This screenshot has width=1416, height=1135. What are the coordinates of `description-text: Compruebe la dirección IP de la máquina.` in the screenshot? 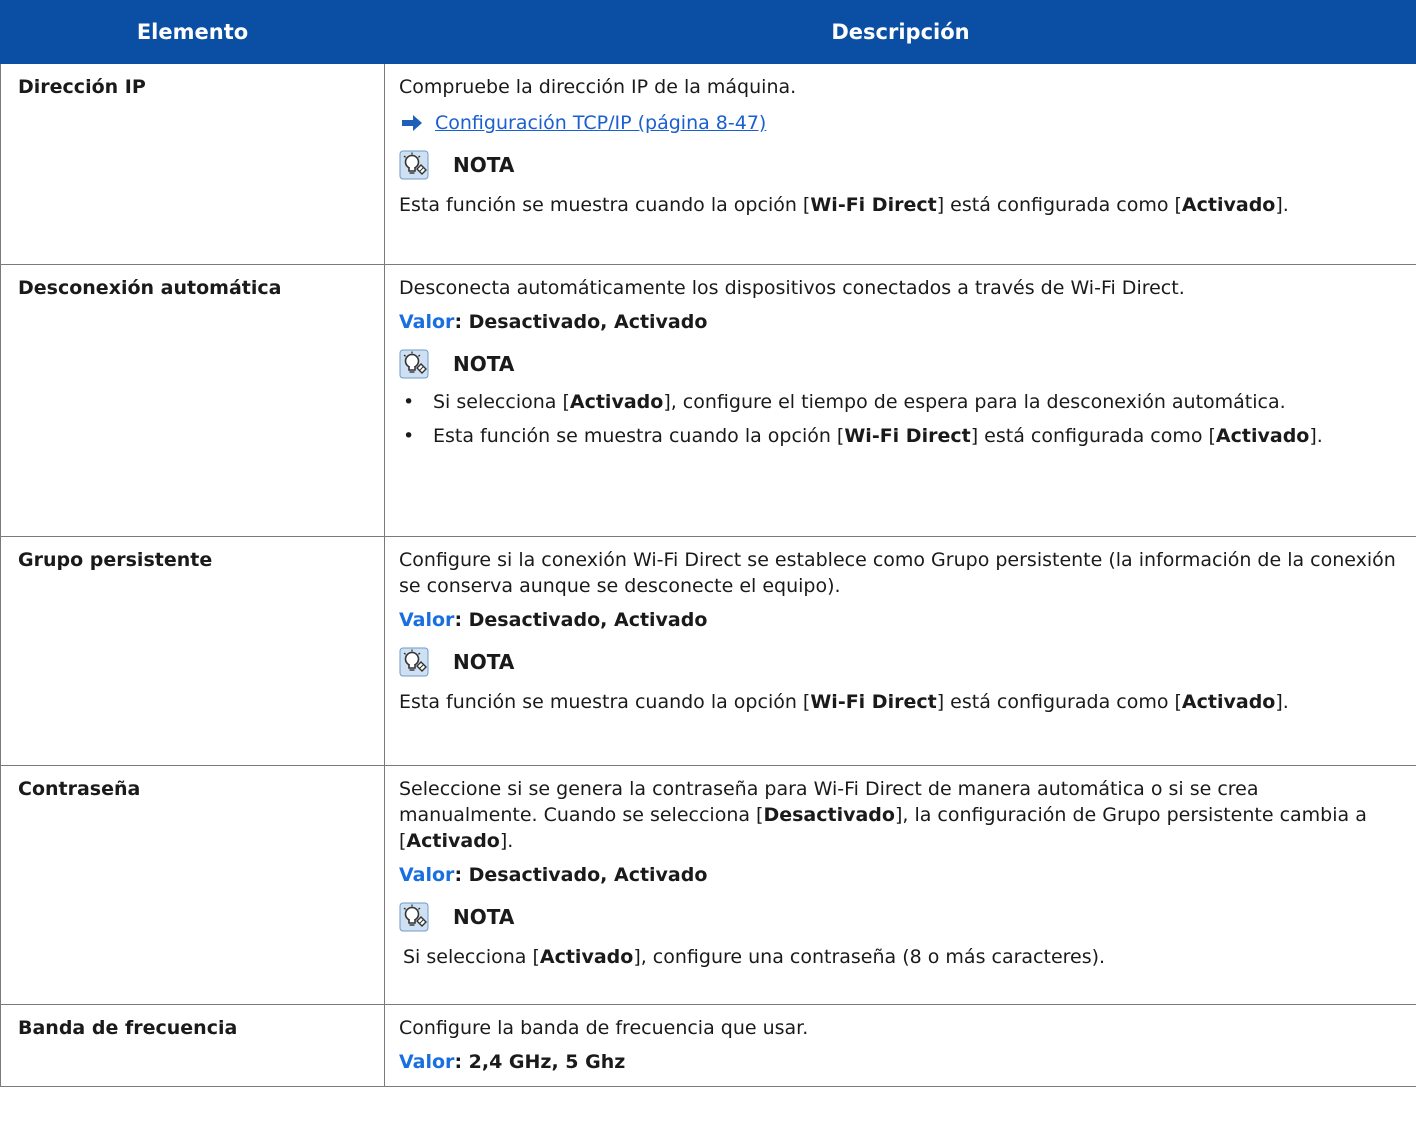 It's located at (598, 87).